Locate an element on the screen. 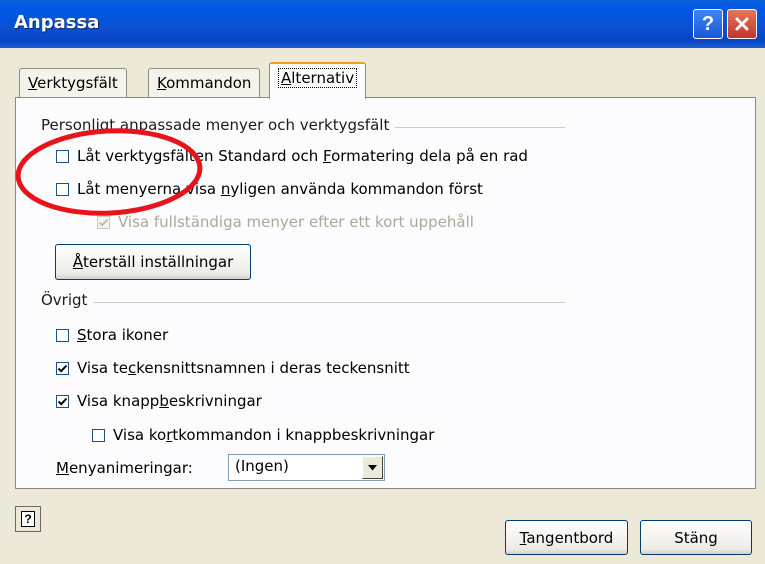 The height and width of the screenshot is (564, 765). window-title: Anpassa is located at coordinates (57, 22).